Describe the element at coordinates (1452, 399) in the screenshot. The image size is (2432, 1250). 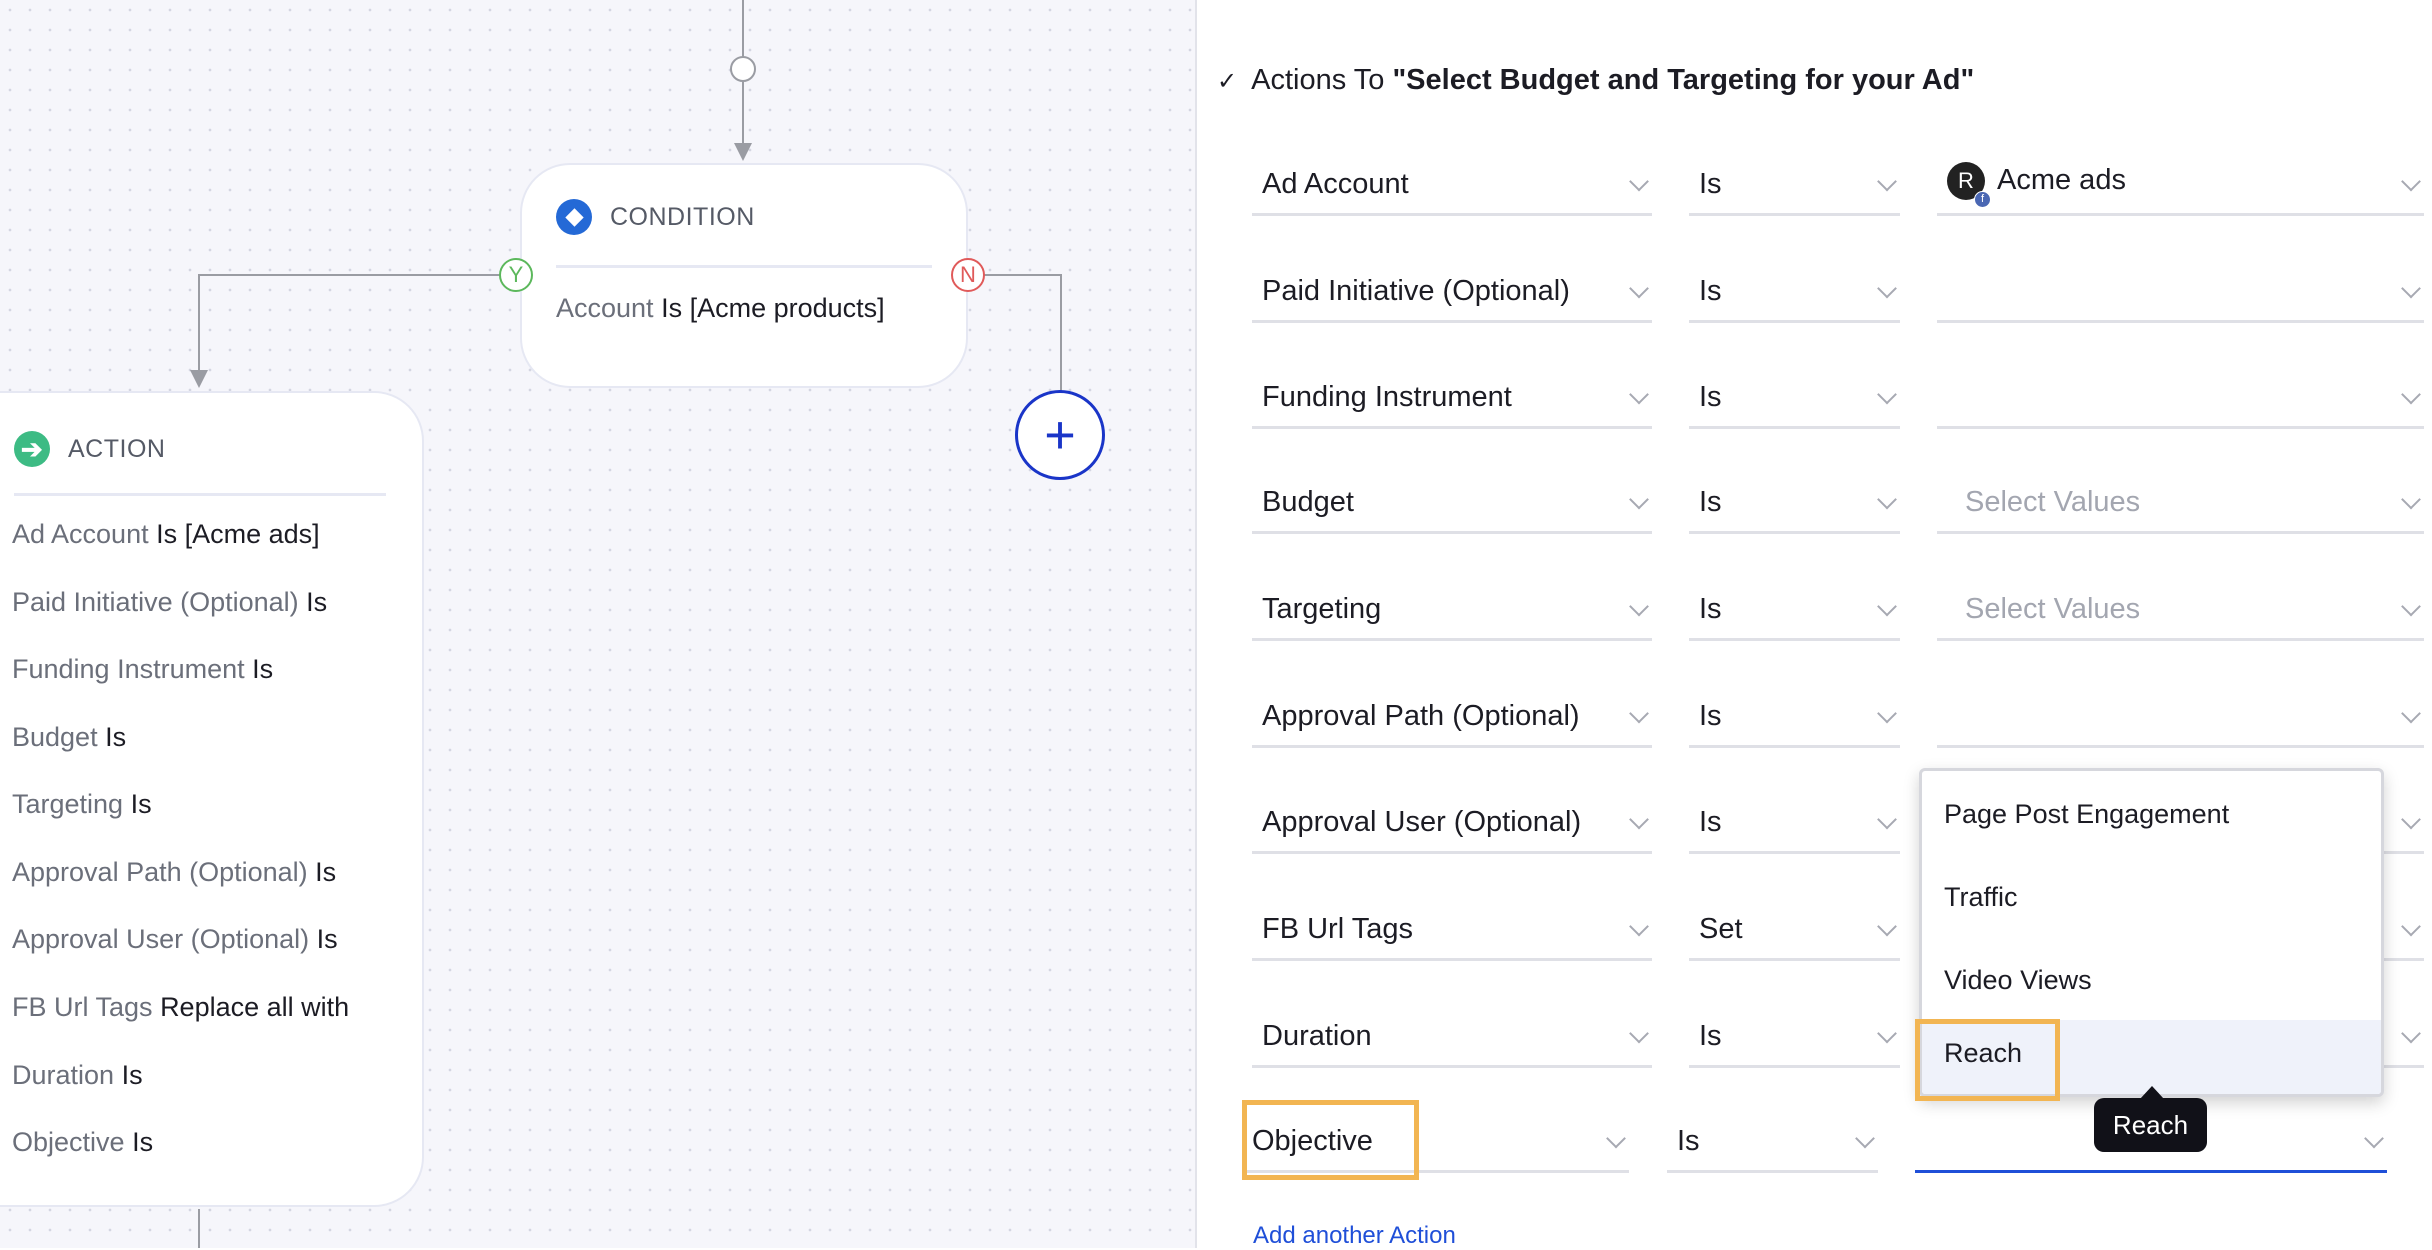
I see `funding-instrument-field-select: Funding Instrument` at that location.